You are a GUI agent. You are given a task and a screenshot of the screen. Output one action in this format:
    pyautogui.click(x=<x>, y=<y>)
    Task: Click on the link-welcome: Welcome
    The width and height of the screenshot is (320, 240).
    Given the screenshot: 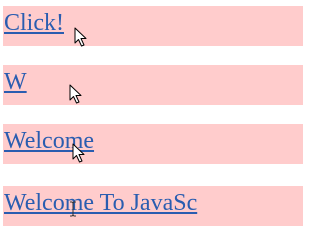 What is the action you would take?
    pyautogui.click(x=49, y=141)
    